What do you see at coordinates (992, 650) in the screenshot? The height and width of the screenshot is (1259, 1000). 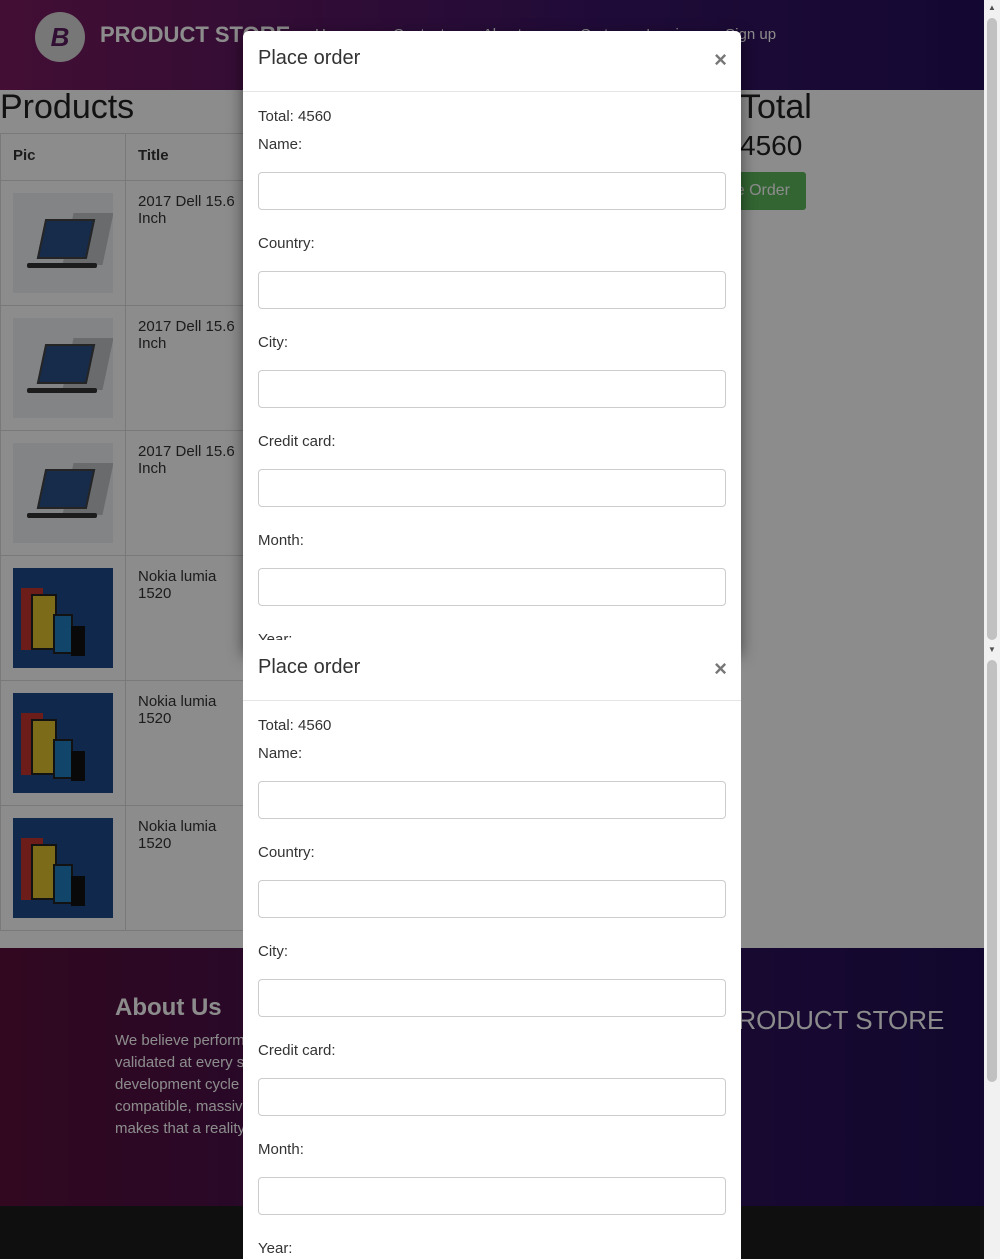 I see `scroll-down-icon: ▼` at bounding box center [992, 650].